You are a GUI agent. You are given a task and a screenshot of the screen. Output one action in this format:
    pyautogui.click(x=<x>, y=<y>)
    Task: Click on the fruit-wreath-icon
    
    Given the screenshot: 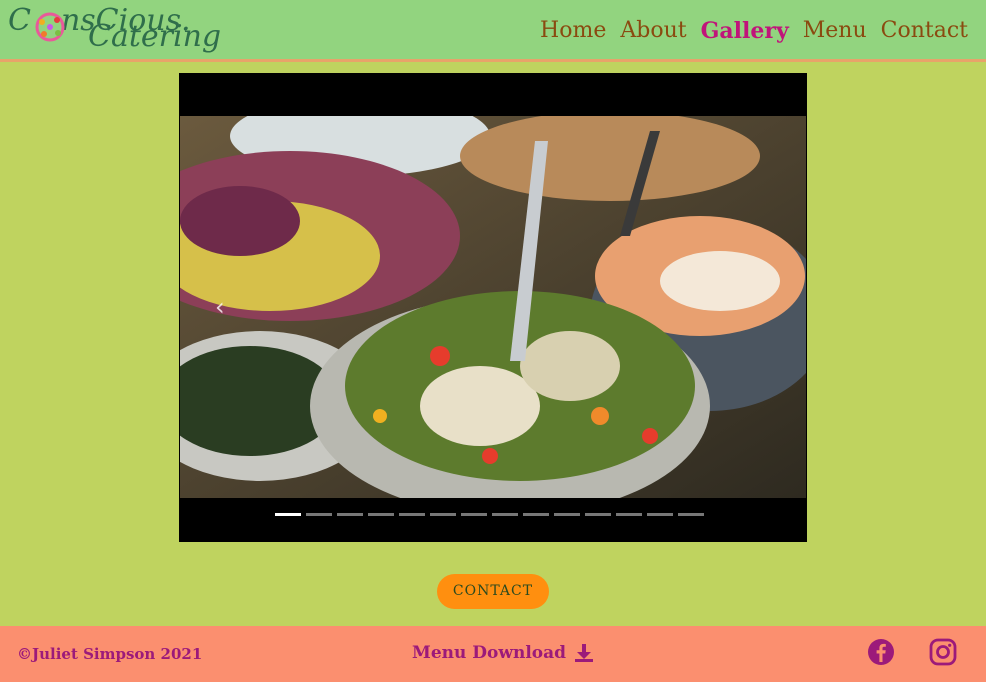 What is the action you would take?
    pyautogui.click(x=50, y=27)
    